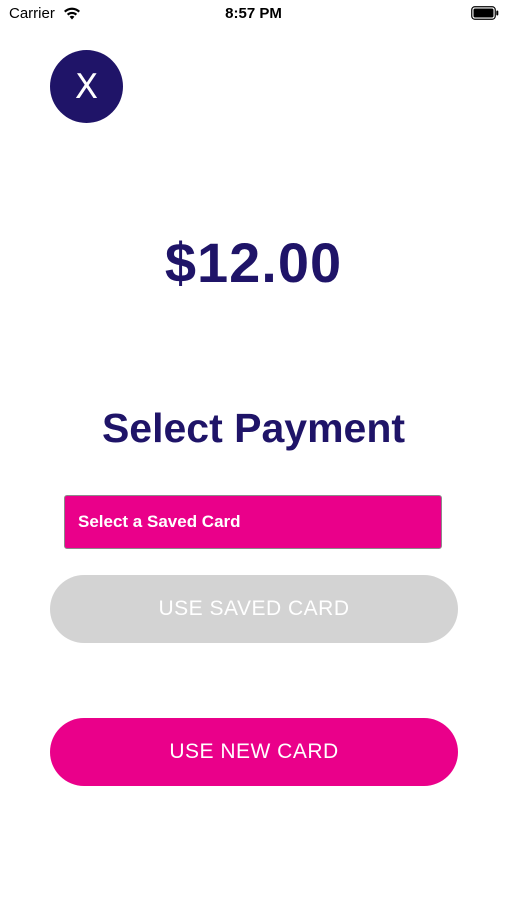 This screenshot has height=900, width=507. I want to click on select-payment-title: Select Payment, so click(253, 428).